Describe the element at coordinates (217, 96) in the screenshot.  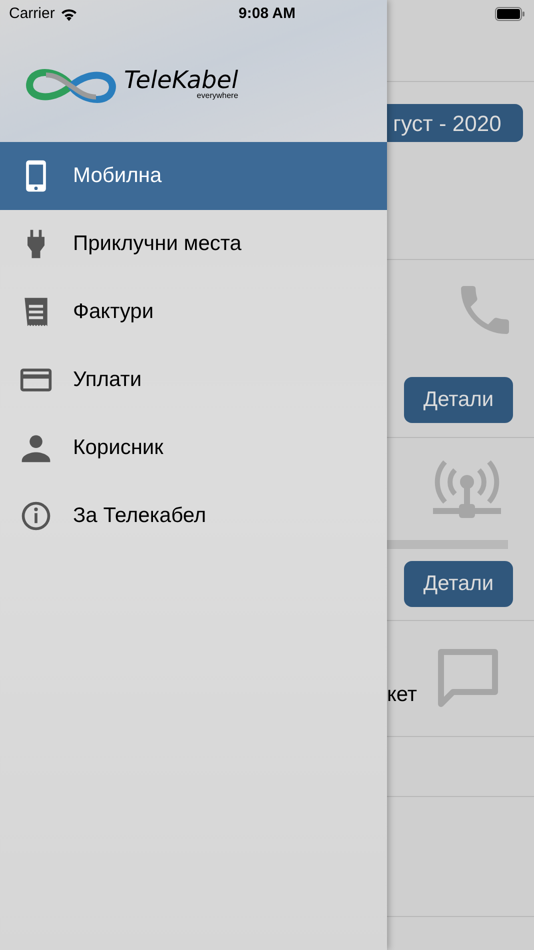
I see `logo-tagline: everywhere` at that location.